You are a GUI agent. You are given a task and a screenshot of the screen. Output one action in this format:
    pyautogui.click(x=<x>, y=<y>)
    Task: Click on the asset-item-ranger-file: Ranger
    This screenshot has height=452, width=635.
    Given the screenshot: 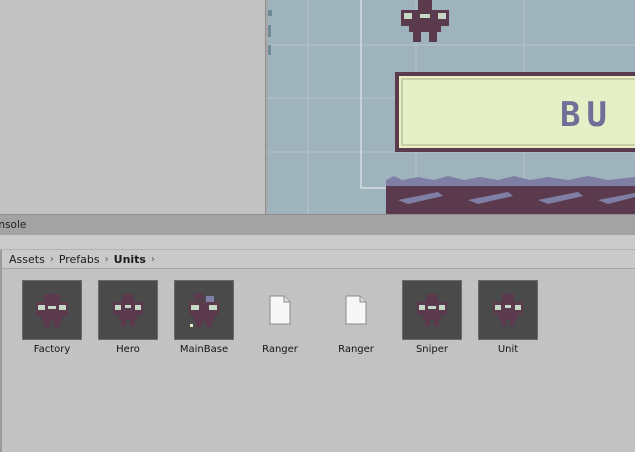 What is the action you would take?
    pyautogui.click(x=356, y=317)
    